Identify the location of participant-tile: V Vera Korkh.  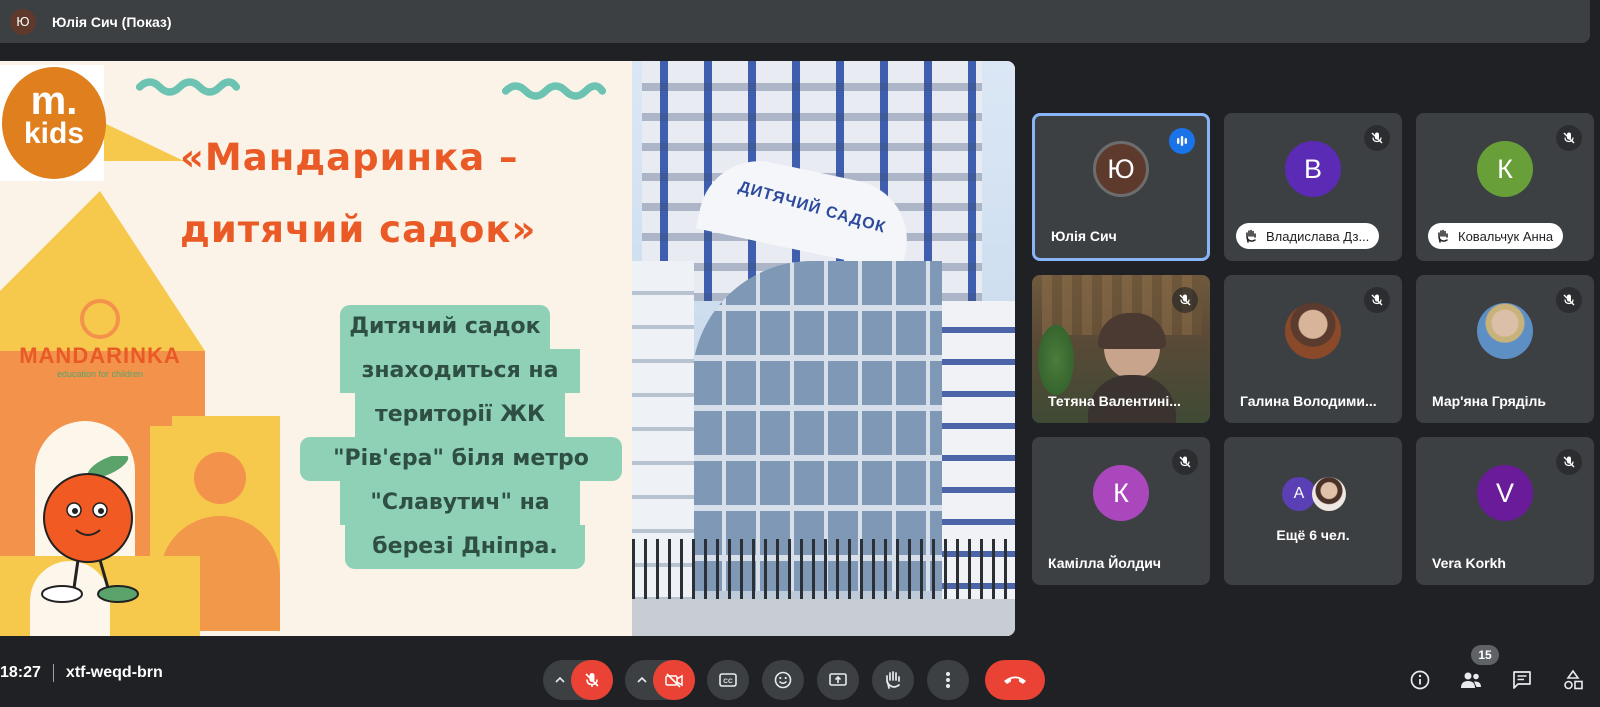
(1505, 511).